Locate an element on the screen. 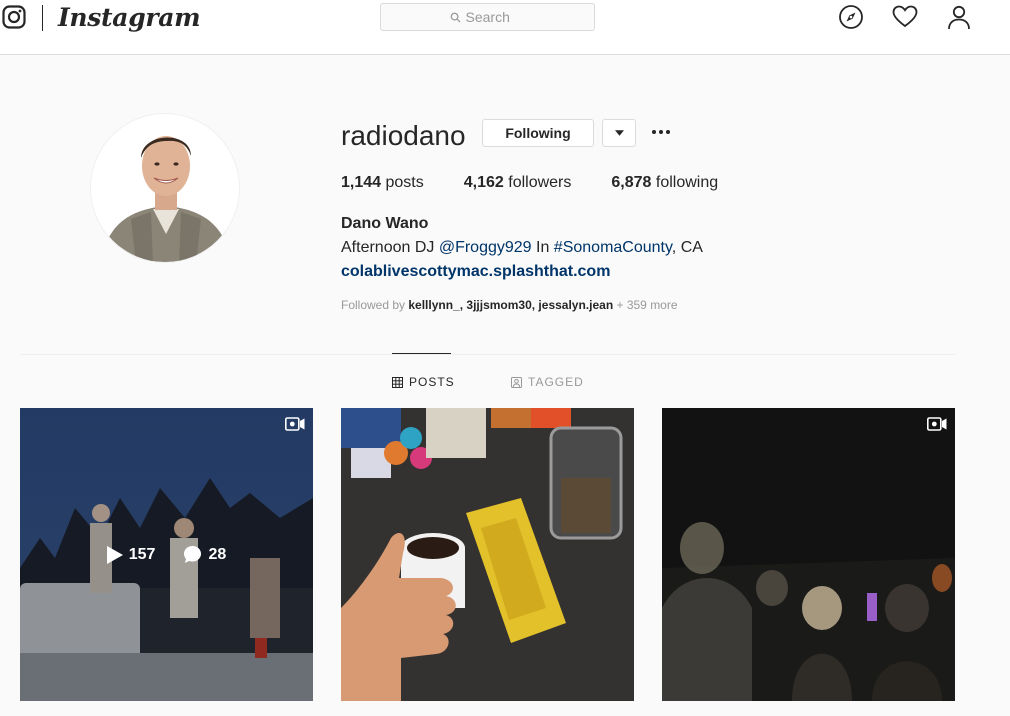 The width and height of the screenshot is (1010, 716). tagged-person-icon is located at coordinates (516, 382).